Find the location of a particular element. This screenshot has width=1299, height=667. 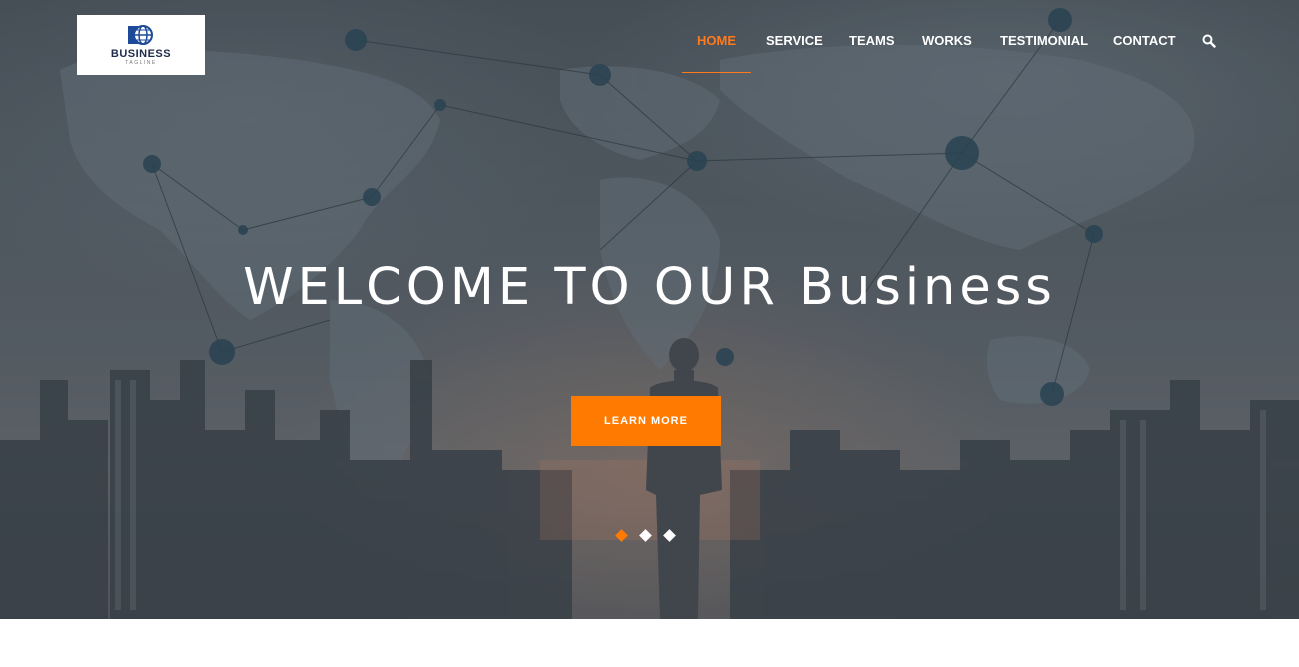

nav-item-testimonial: TESTIMONIAL is located at coordinates (1044, 41).